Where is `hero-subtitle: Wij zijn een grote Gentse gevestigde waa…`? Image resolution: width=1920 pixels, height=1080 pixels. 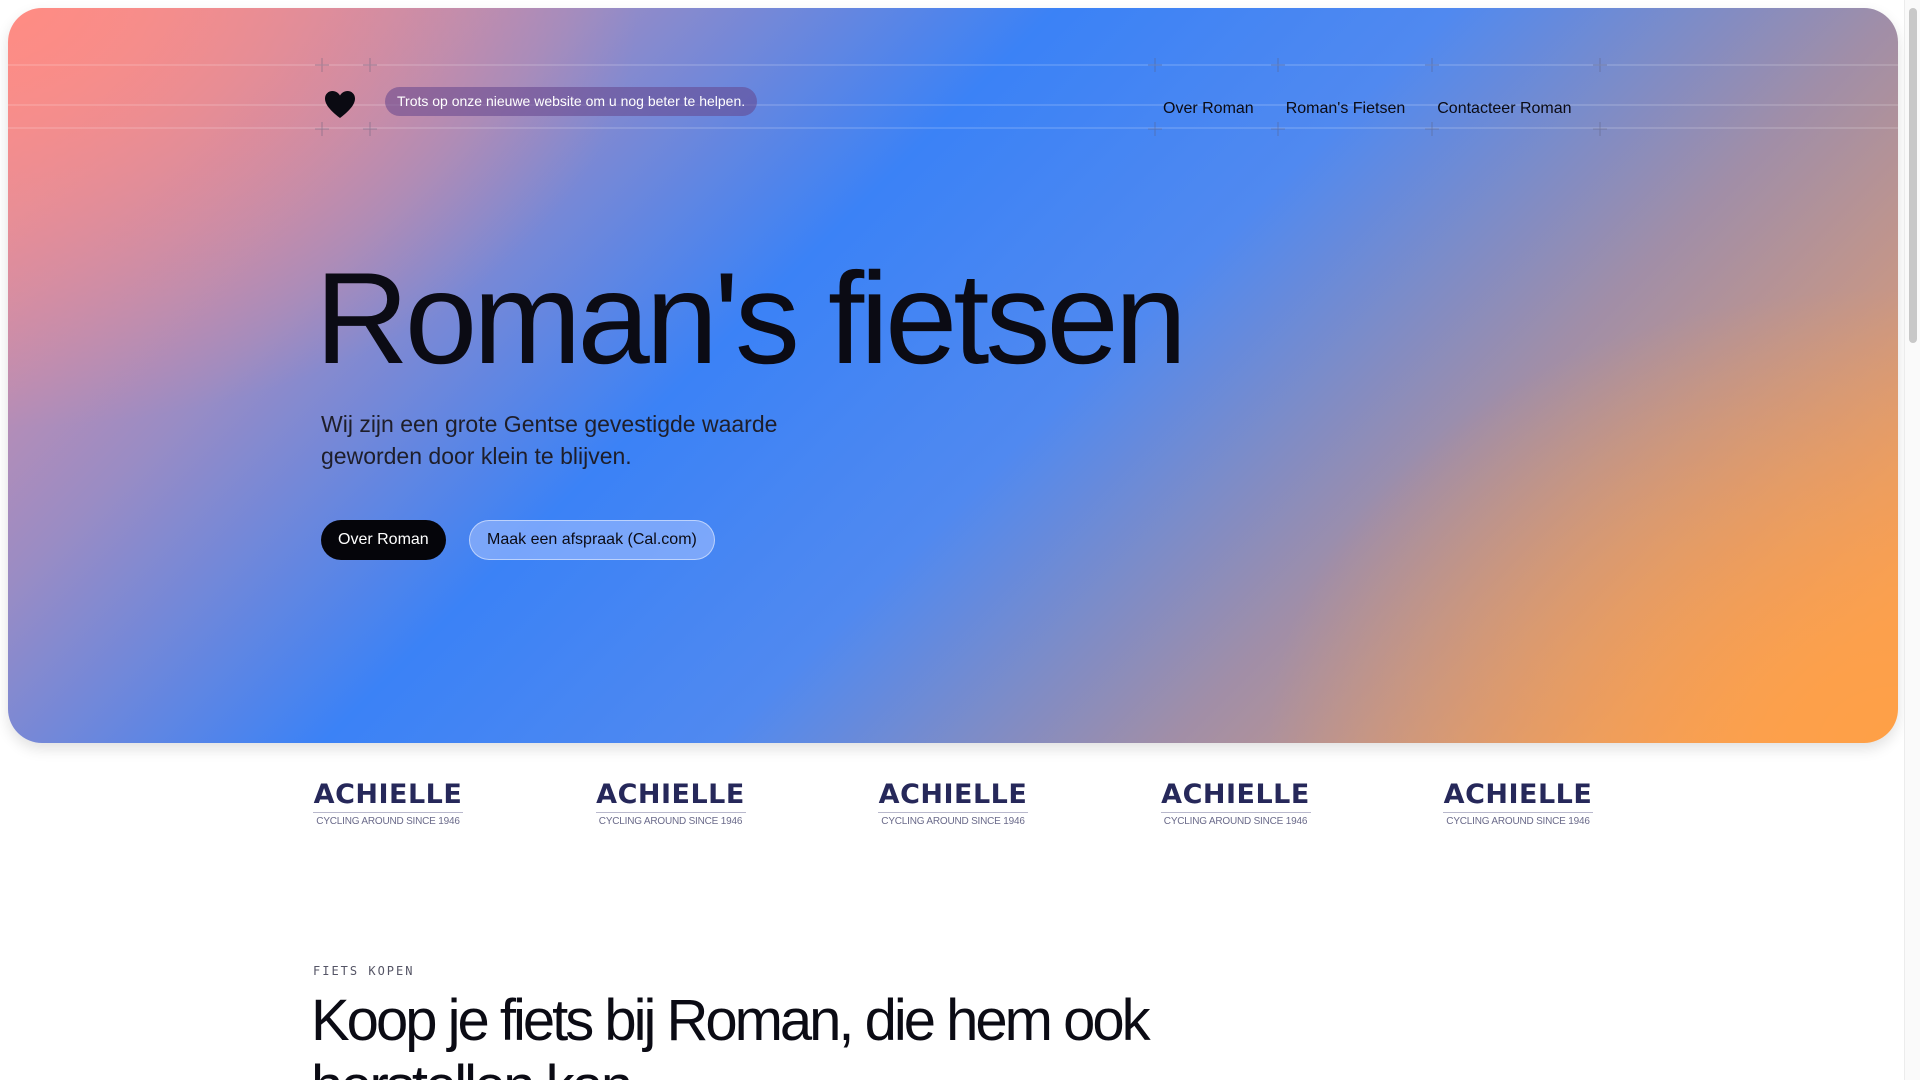
hero-subtitle: Wij zijn een grote Gentse gevestigde waa… is located at coordinates (549, 440).